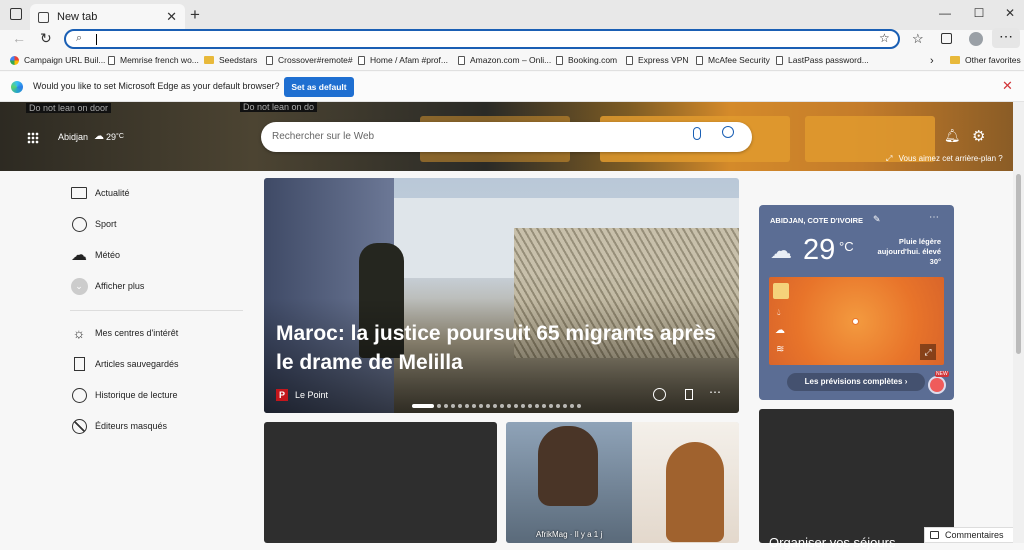 The height and width of the screenshot is (550, 1024). Describe the element at coordinates (689, 394) in the screenshot. I see `save-bookmark-icon` at that location.